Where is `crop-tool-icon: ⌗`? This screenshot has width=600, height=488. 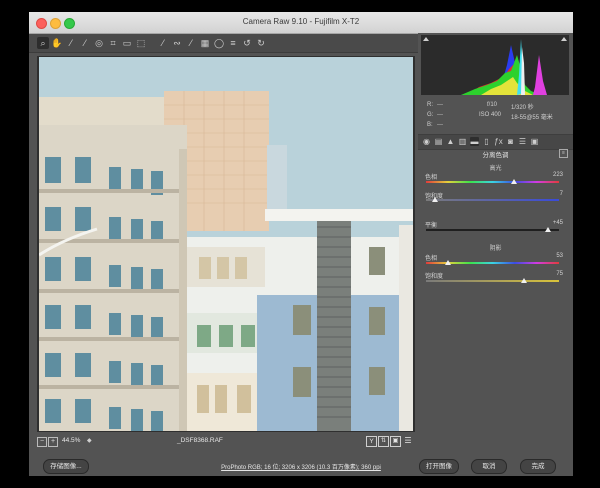
crop-tool-icon: ⌗ is located at coordinates (113, 43).